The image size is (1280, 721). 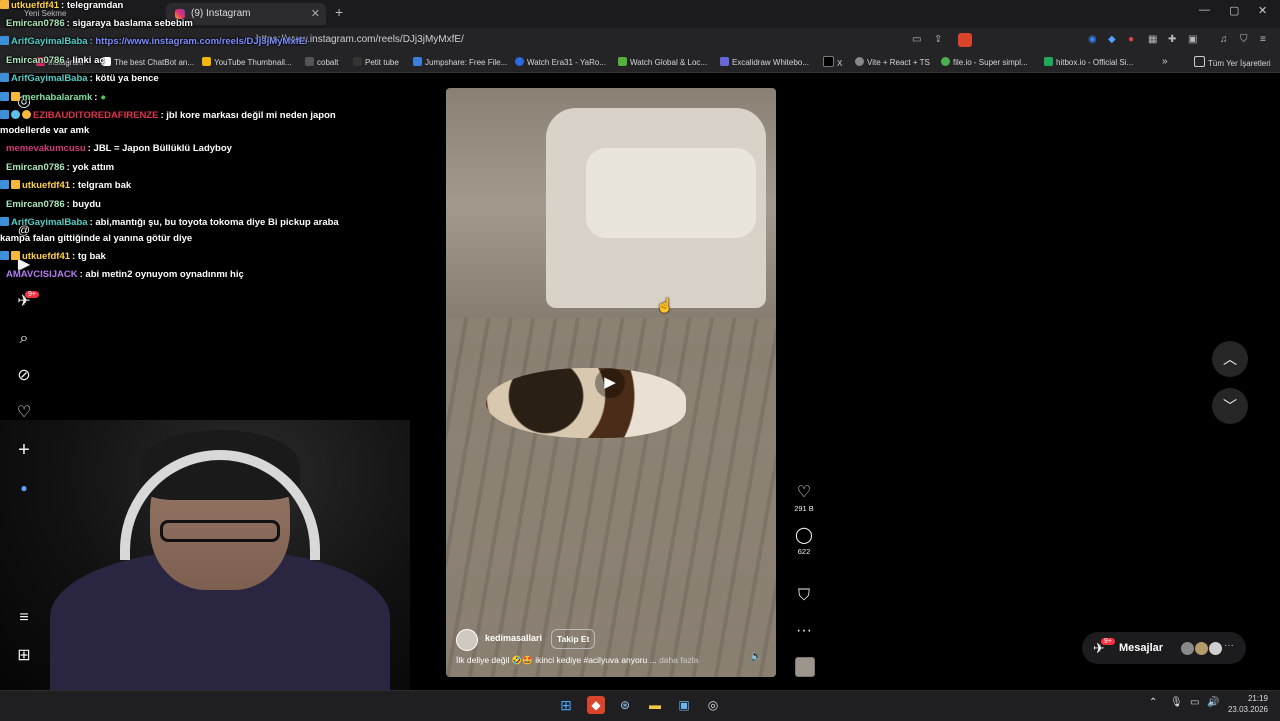 What do you see at coordinates (1112, 39) in the screenshot?
I see `extension-icon: ◆` at bounding box center [1112, 39].